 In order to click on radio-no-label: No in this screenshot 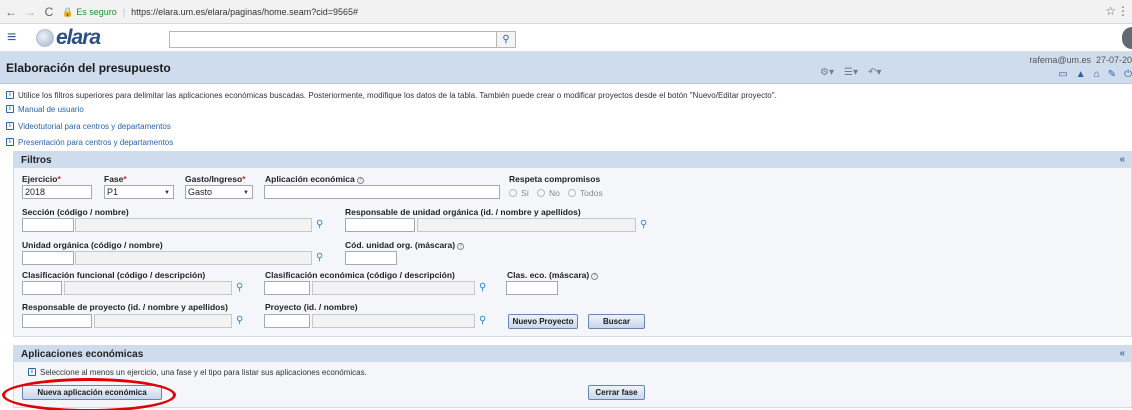, I will do `click(554, 193)`.